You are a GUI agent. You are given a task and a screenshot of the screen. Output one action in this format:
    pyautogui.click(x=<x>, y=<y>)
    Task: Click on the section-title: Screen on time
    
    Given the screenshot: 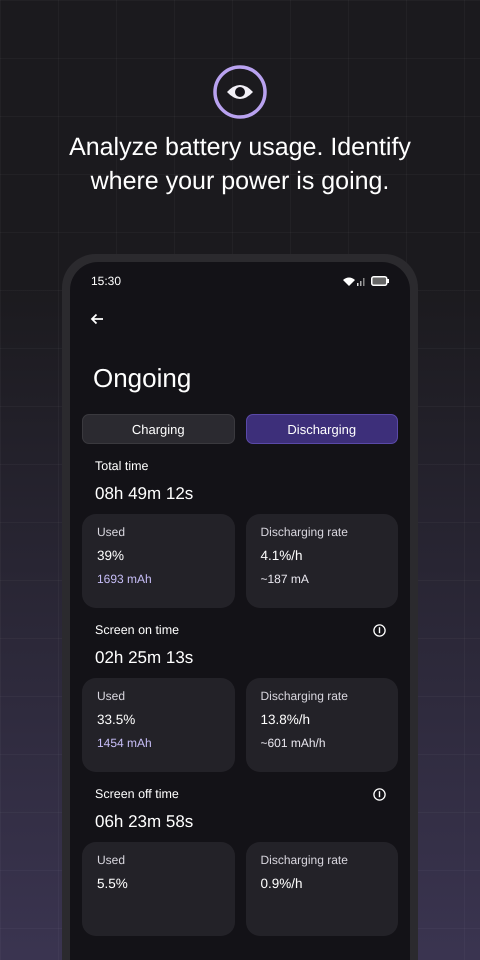 What is the action you would take?
    pyautogui.click(x=137, y=630)
    